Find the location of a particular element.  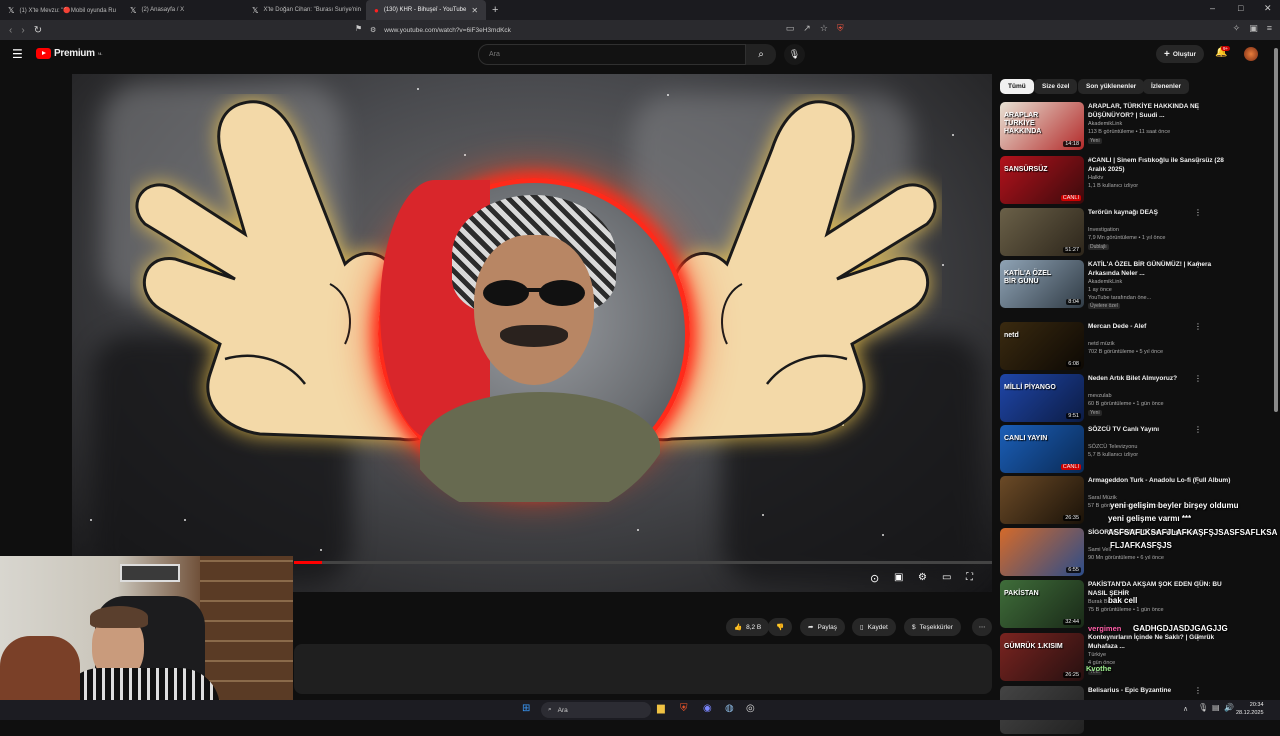

channel-name: mevzulab is located at coordinates (1100, 396).